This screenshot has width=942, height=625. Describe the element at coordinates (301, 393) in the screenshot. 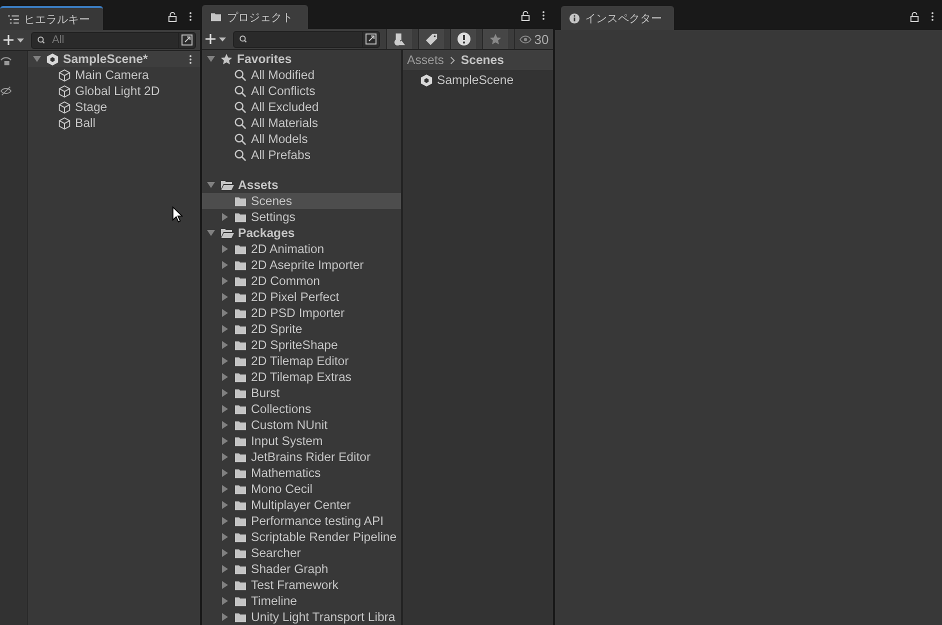

I see `tree-item: Burst` at that location.